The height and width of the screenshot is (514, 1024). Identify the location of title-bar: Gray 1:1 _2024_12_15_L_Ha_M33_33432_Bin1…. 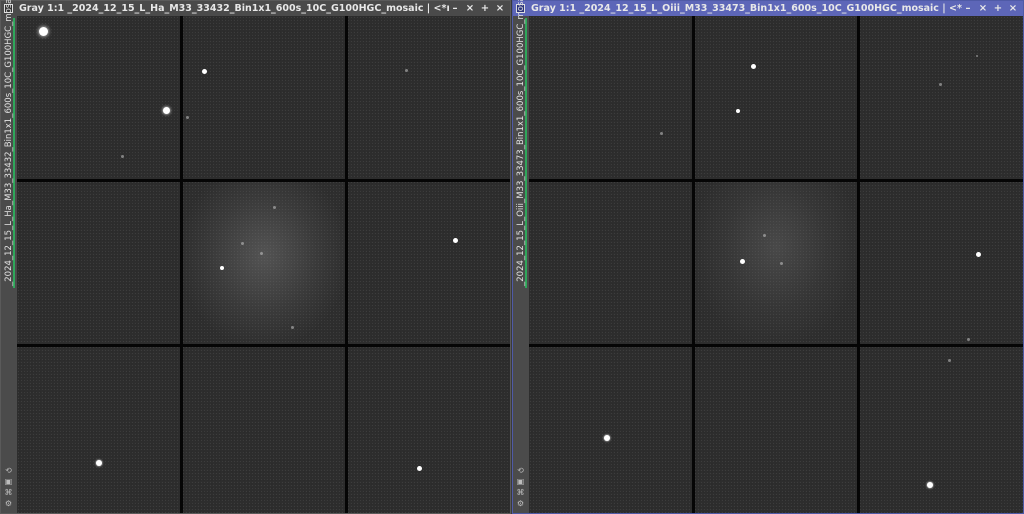
(255, 8).